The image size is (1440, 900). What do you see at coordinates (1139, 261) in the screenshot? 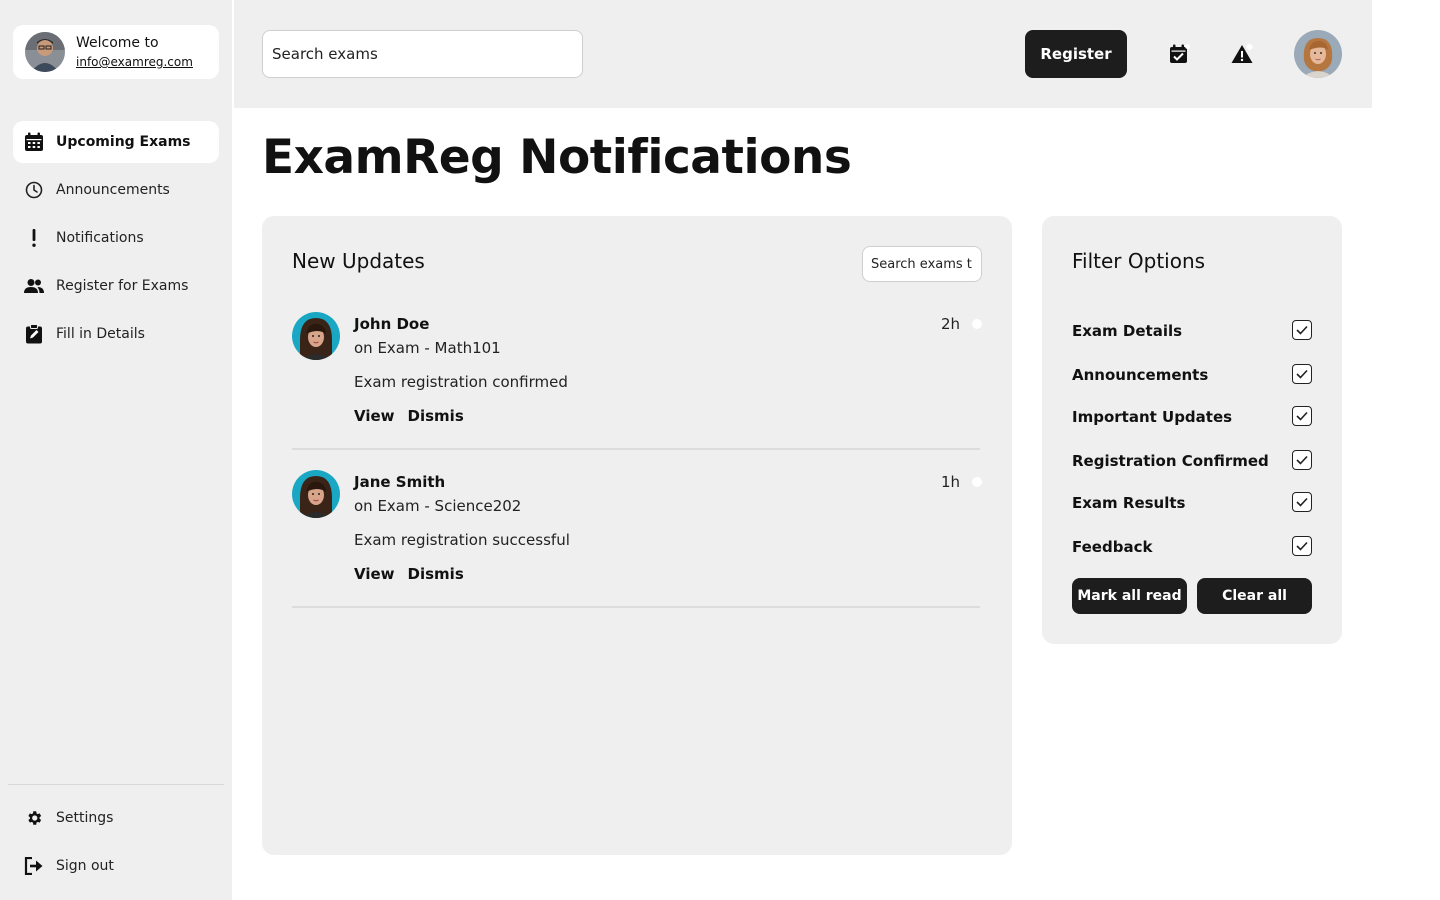
I see `filter-title: Filter Options` at bounding box center [1139, 261].